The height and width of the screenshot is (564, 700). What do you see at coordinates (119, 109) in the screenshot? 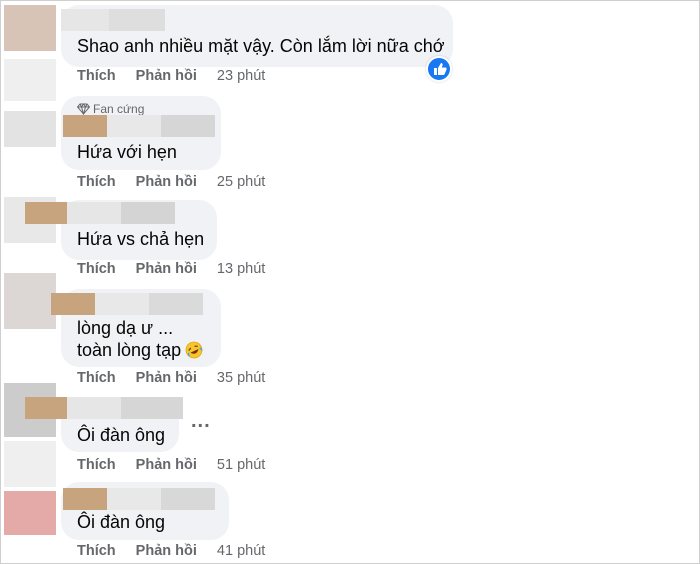
I see `badge-label: Fan cứng` at bounding box center [119, 109].